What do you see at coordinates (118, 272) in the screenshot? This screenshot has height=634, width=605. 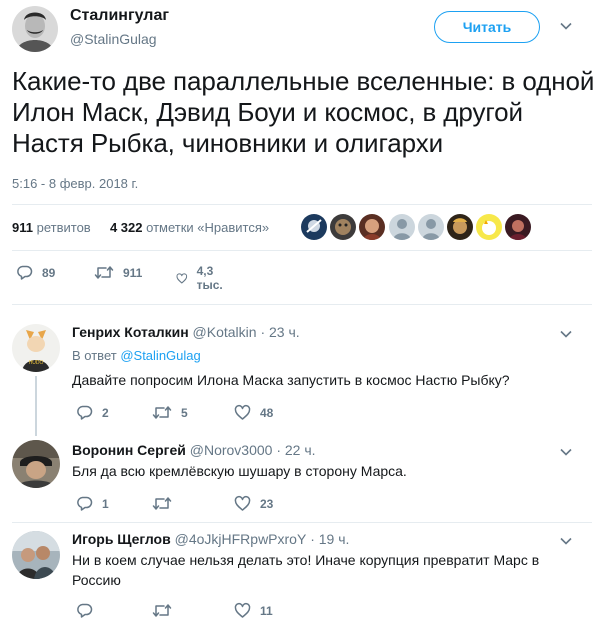 I see `retweet-button: 911` at bounding box center [118, 272].